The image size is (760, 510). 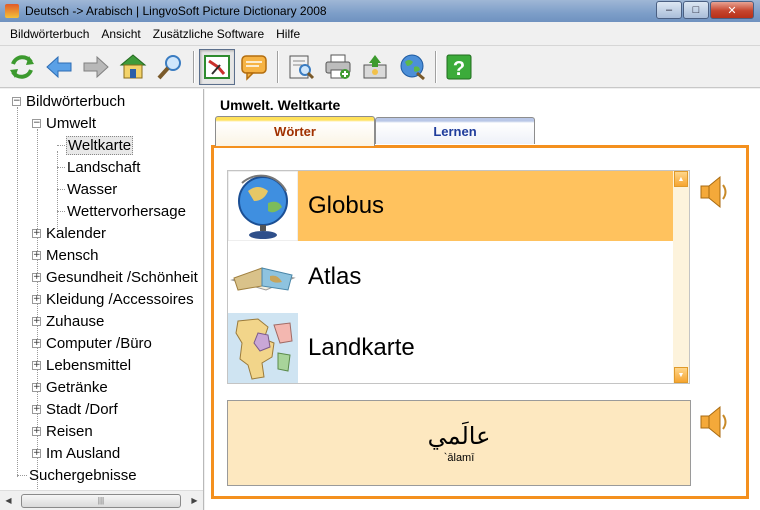 I want to click on tree-node-weltkarte: Weltkarte, so click(x=100, y=145).